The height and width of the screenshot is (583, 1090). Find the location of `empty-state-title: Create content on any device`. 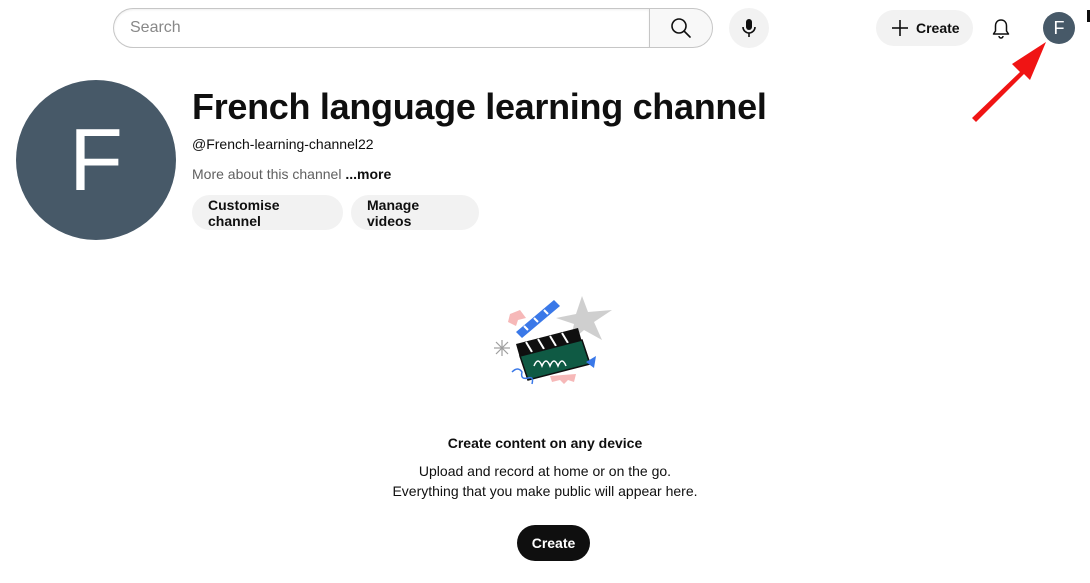

empty-state-title: Create content on any device is located at coordinates (545, 443).